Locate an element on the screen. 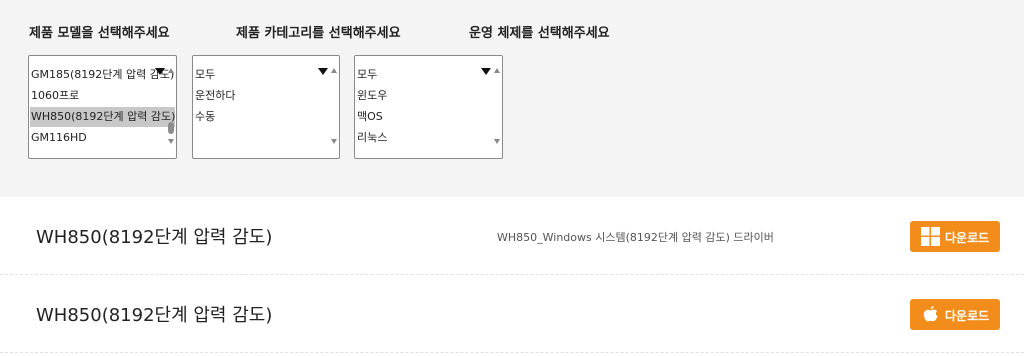  scrollbar-thumb is located at coordinates (171, 128).